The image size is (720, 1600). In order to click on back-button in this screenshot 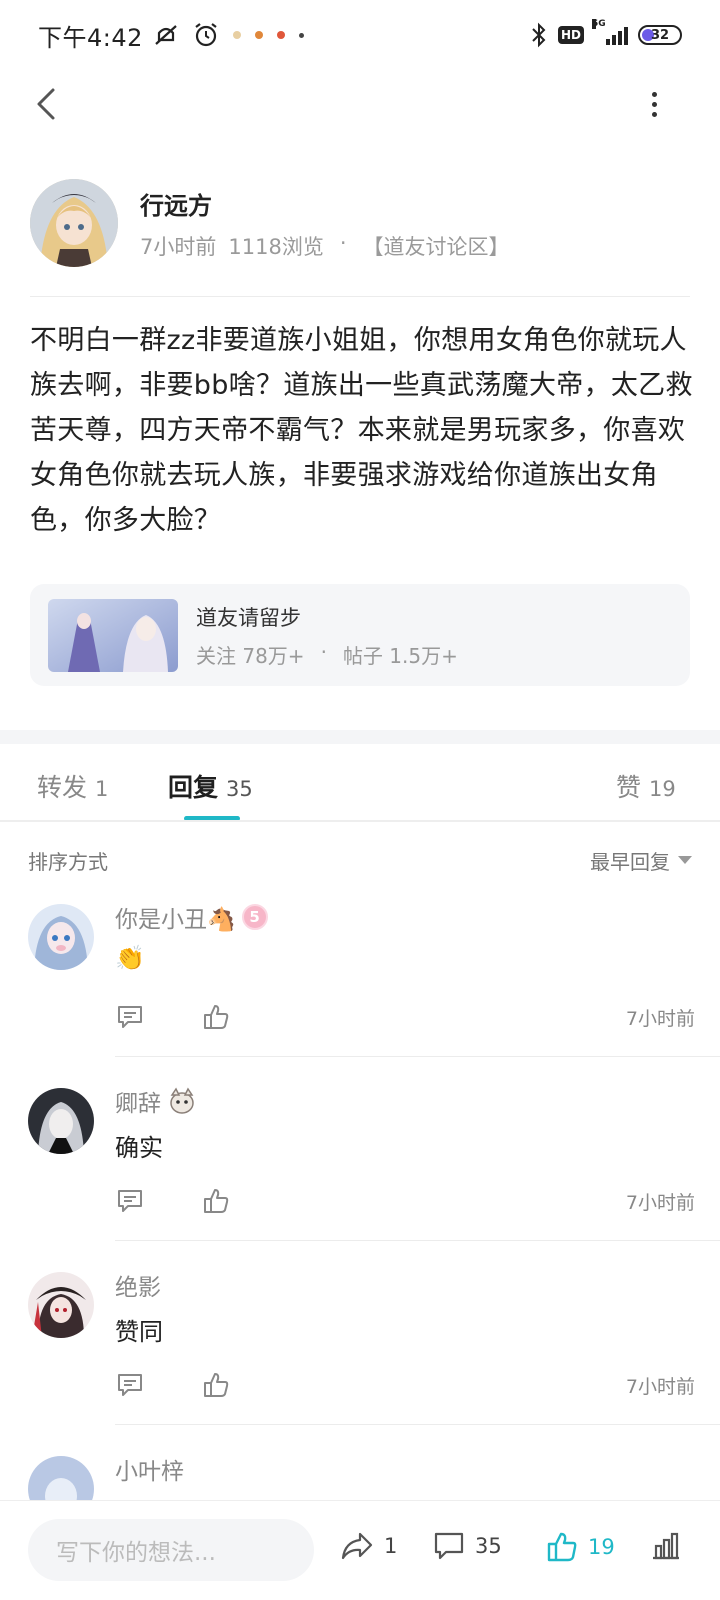, I will do `click(46, 104)`.